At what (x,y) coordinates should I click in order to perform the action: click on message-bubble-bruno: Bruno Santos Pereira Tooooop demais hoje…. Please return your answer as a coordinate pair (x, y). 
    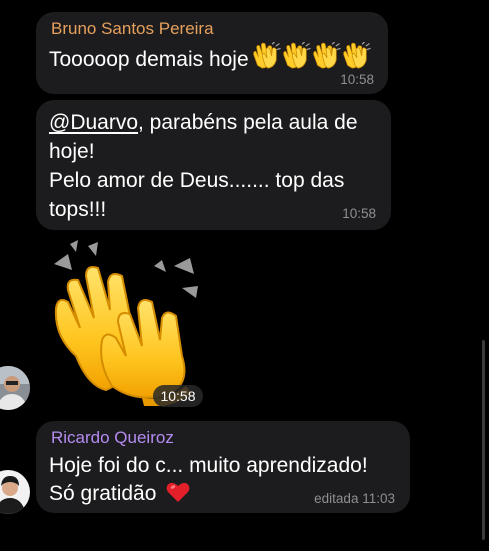
    Looking at the image, I should click on (212, 53).